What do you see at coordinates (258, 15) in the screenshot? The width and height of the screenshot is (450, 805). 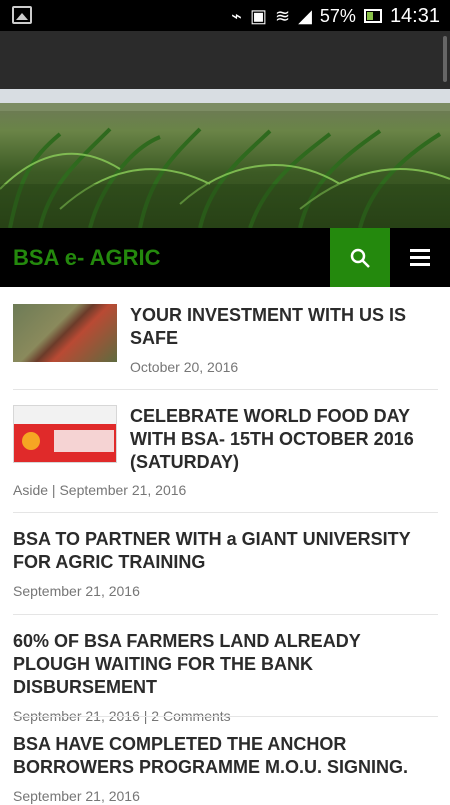 I see `no-sim-icon: ▣` at bounding box center [258, 15].